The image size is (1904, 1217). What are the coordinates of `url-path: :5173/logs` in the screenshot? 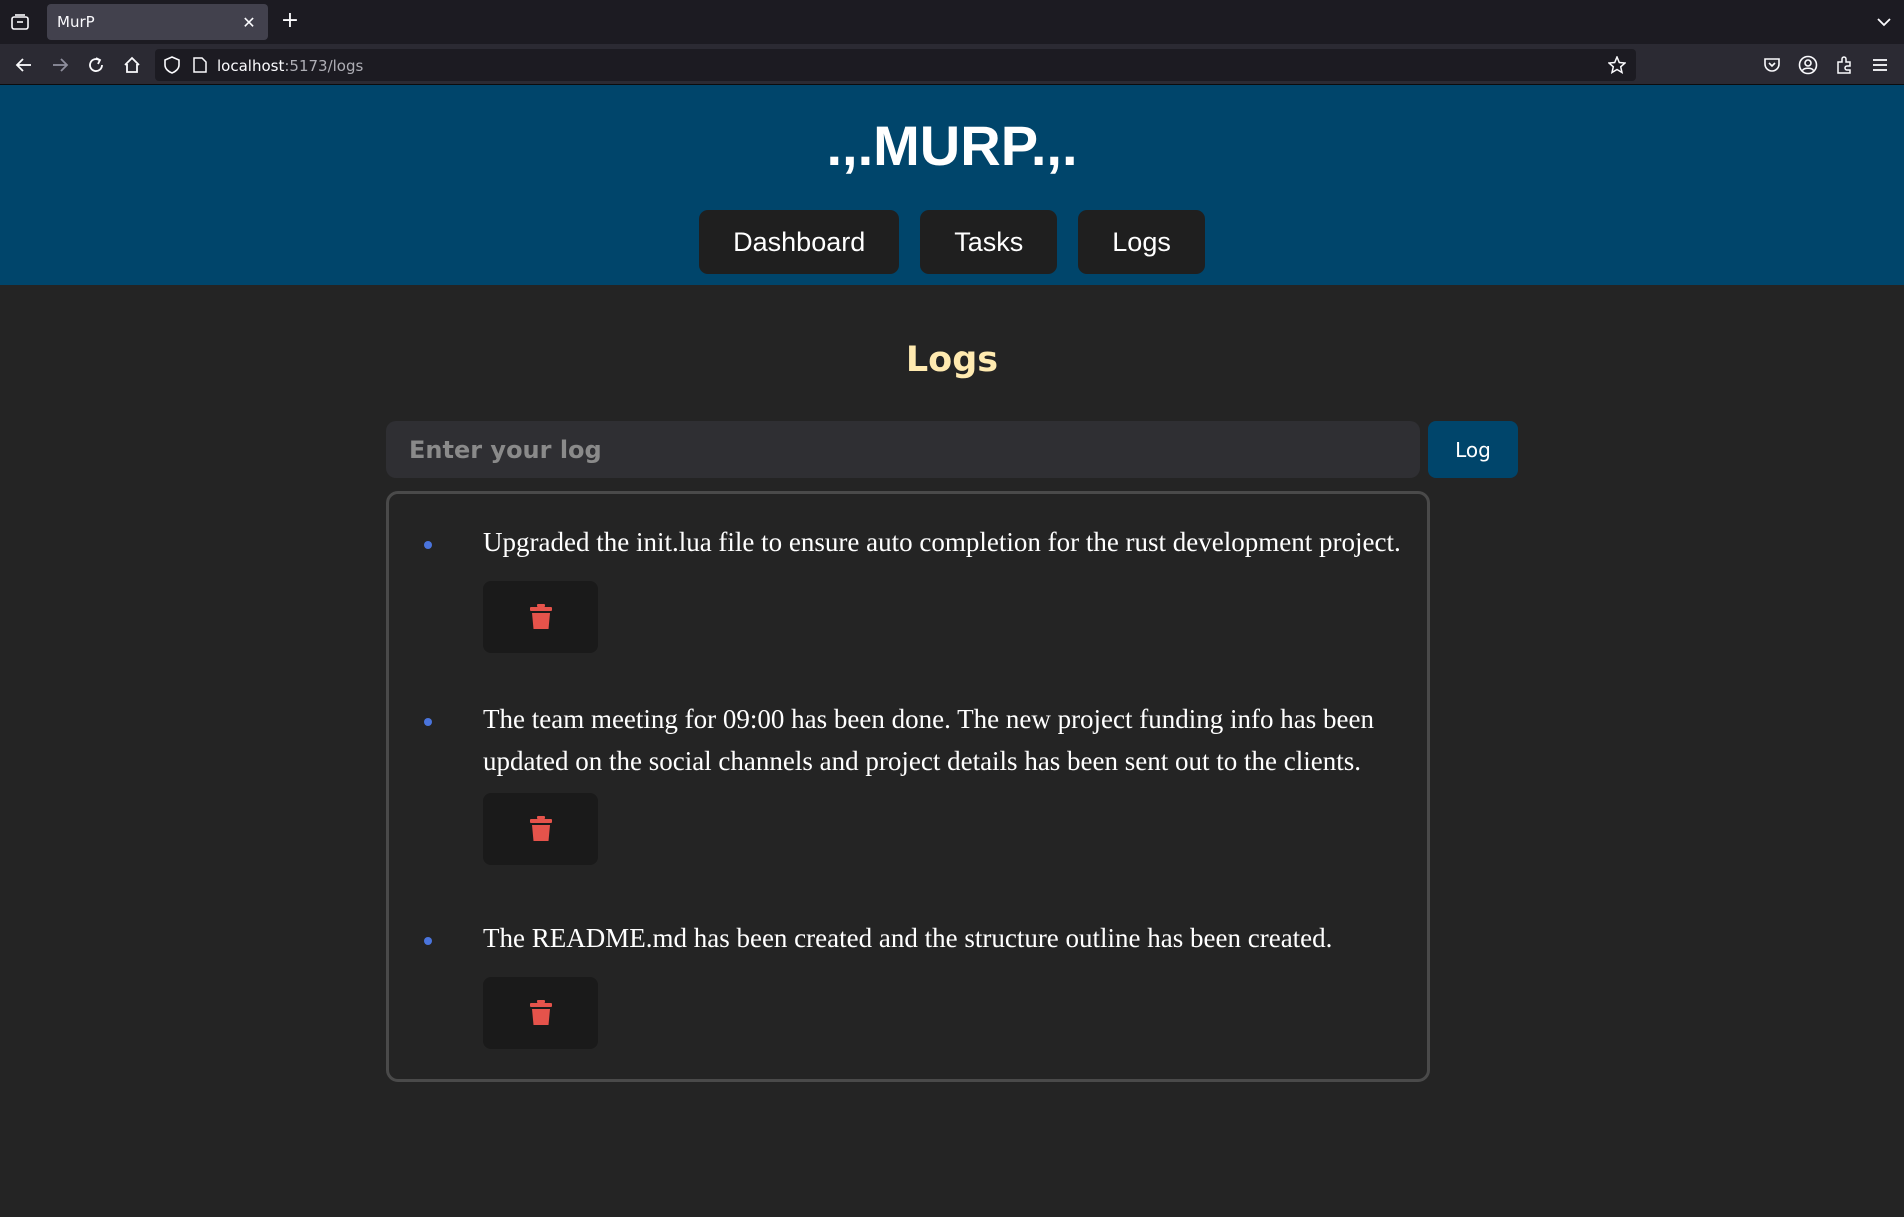 It's located at (324, 66).